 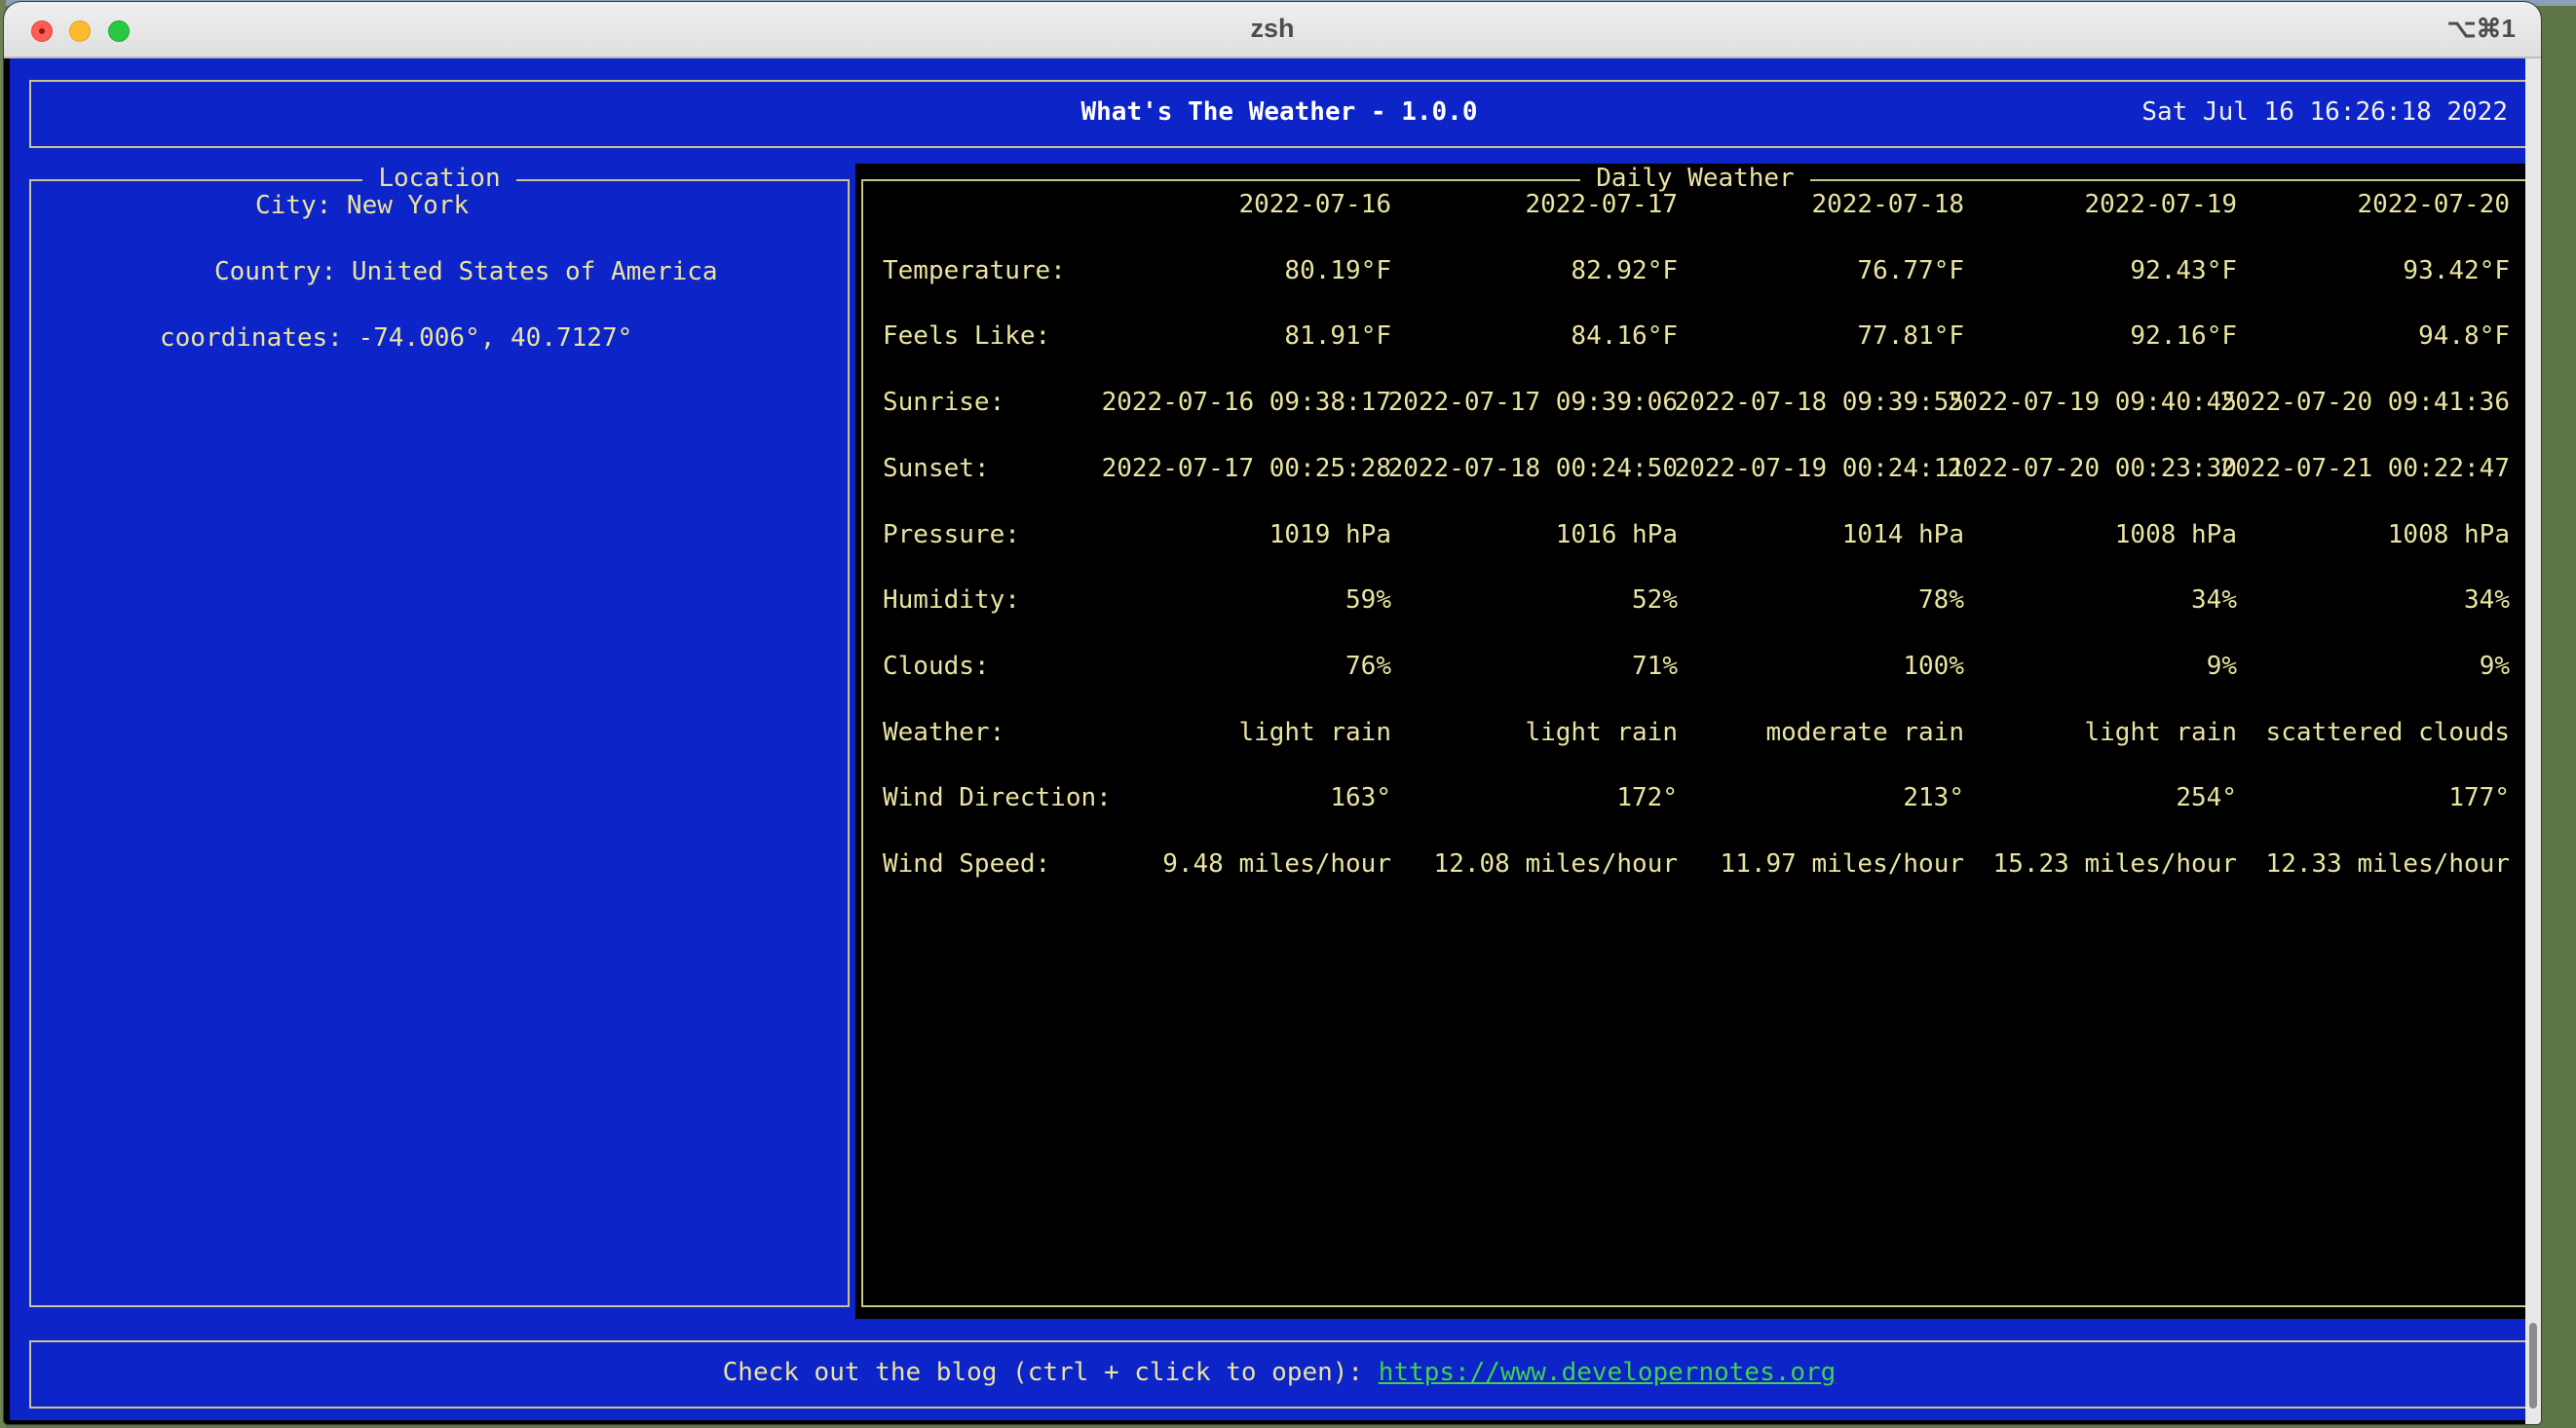 I want to click on title-bar: zsh ⌥⌘1, so click(x=1272, y=30).